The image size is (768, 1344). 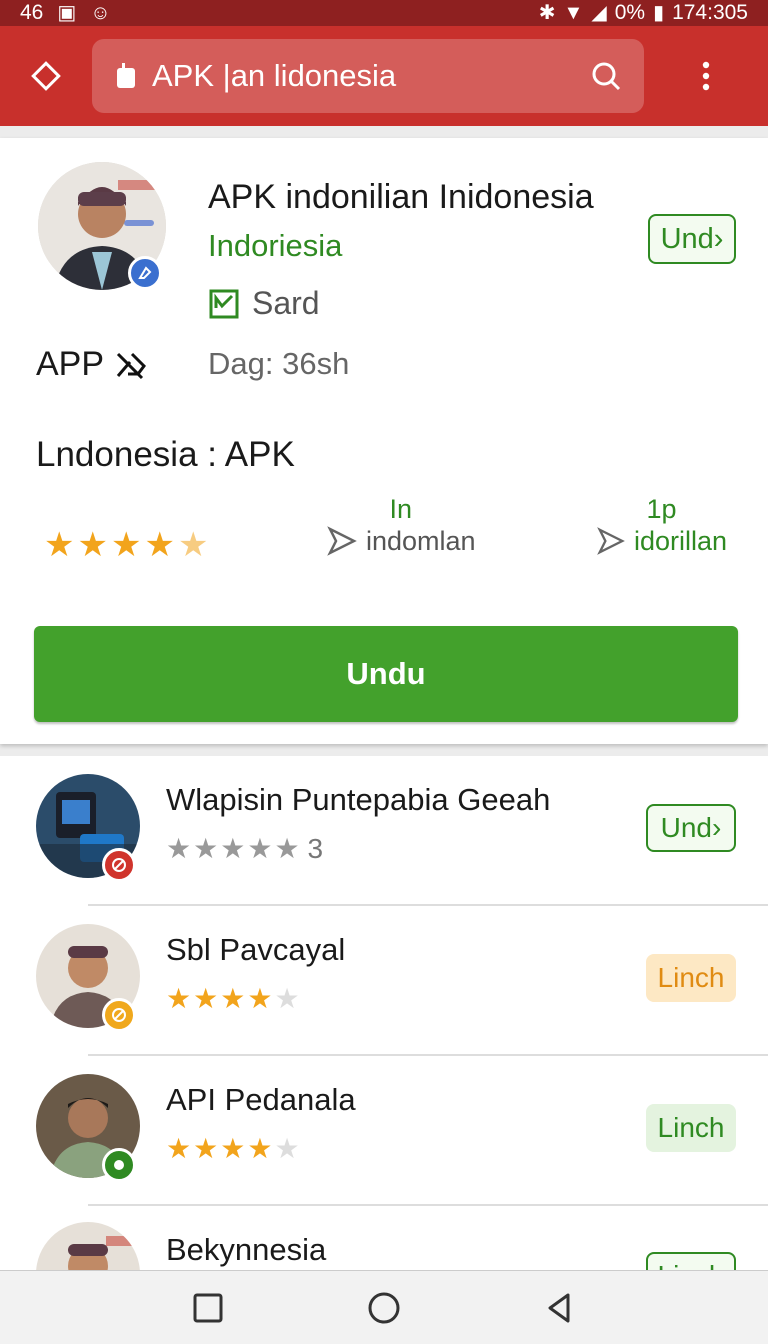 I want to click on home-icon, so click(x=384, y=1308).